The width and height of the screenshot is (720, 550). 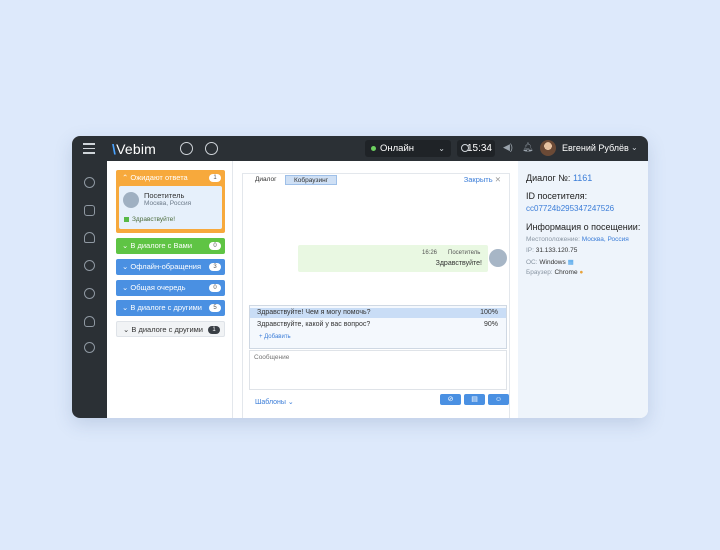 I want to click on group-offline: ⌄ Офлайн-обращения 3, so click(x=170, y=267).